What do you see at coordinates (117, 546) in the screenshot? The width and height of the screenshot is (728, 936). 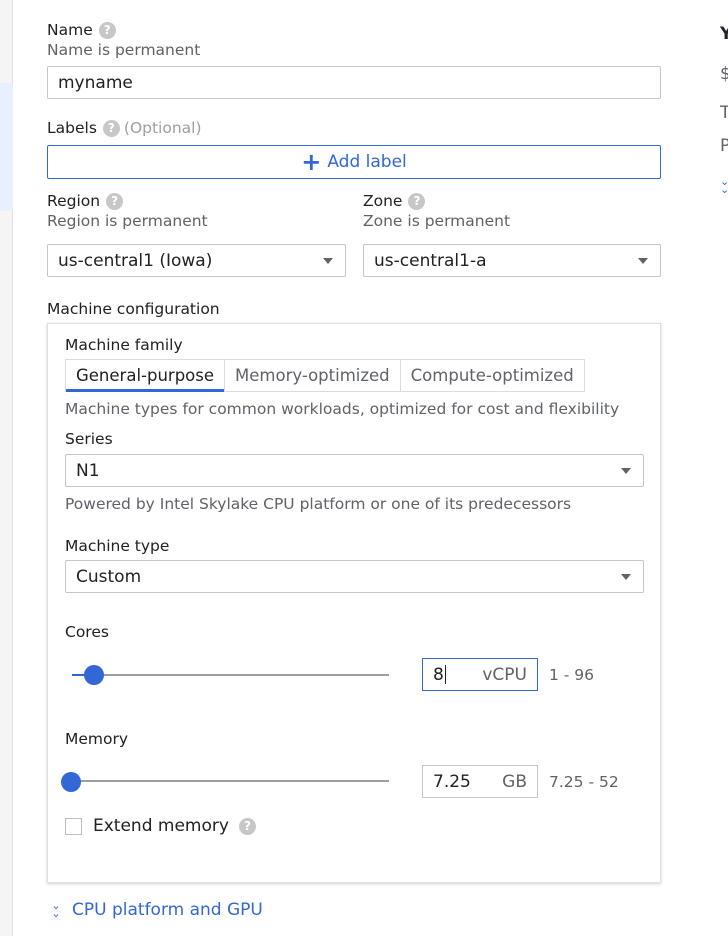 I see `machine-type-label: Machine type` at bounding box center [117, 546].